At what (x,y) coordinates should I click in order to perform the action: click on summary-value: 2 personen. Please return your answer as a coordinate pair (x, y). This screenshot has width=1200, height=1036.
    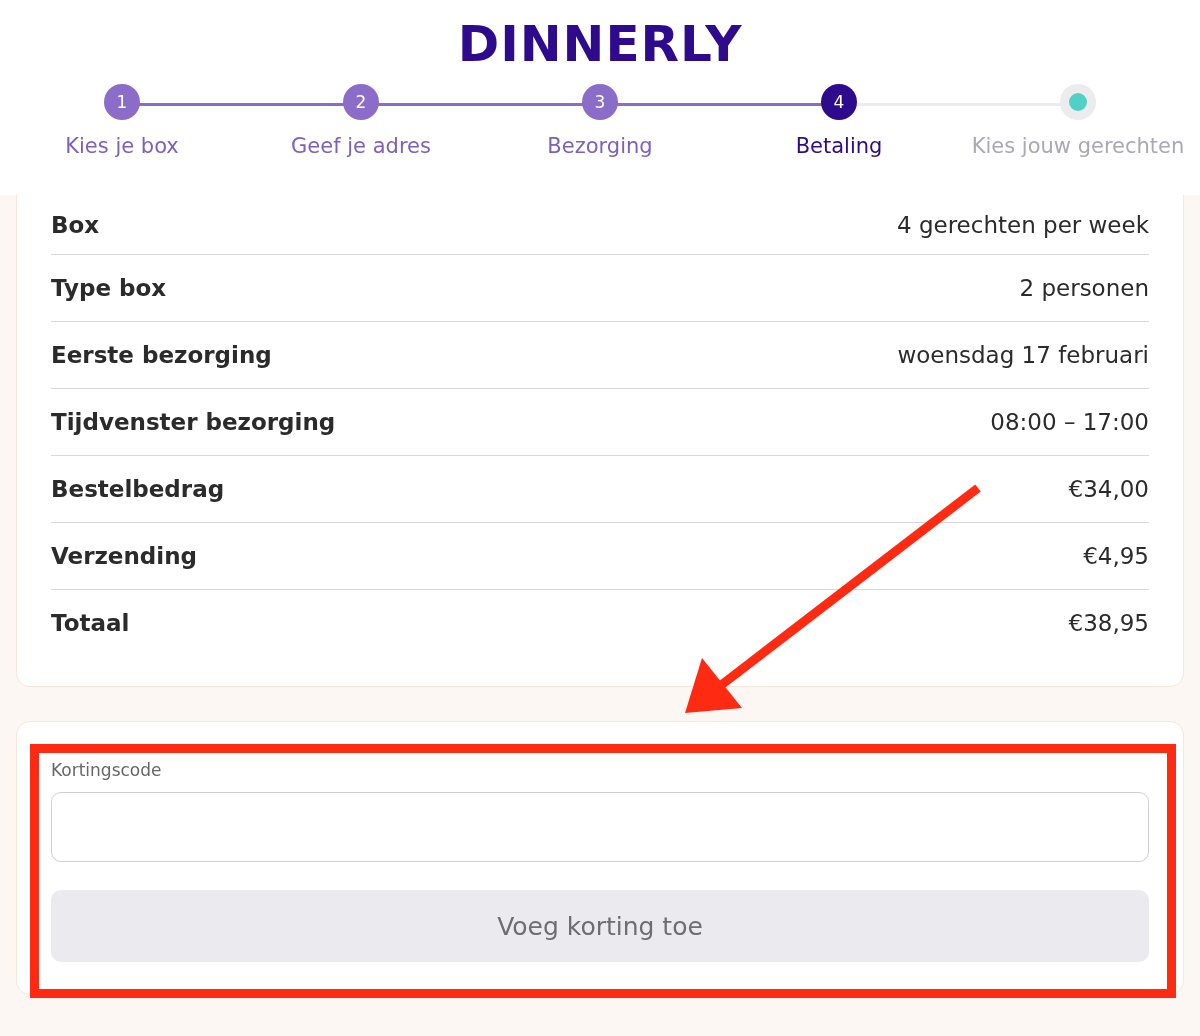
    Looking at the image, I should click on (1084, 288).